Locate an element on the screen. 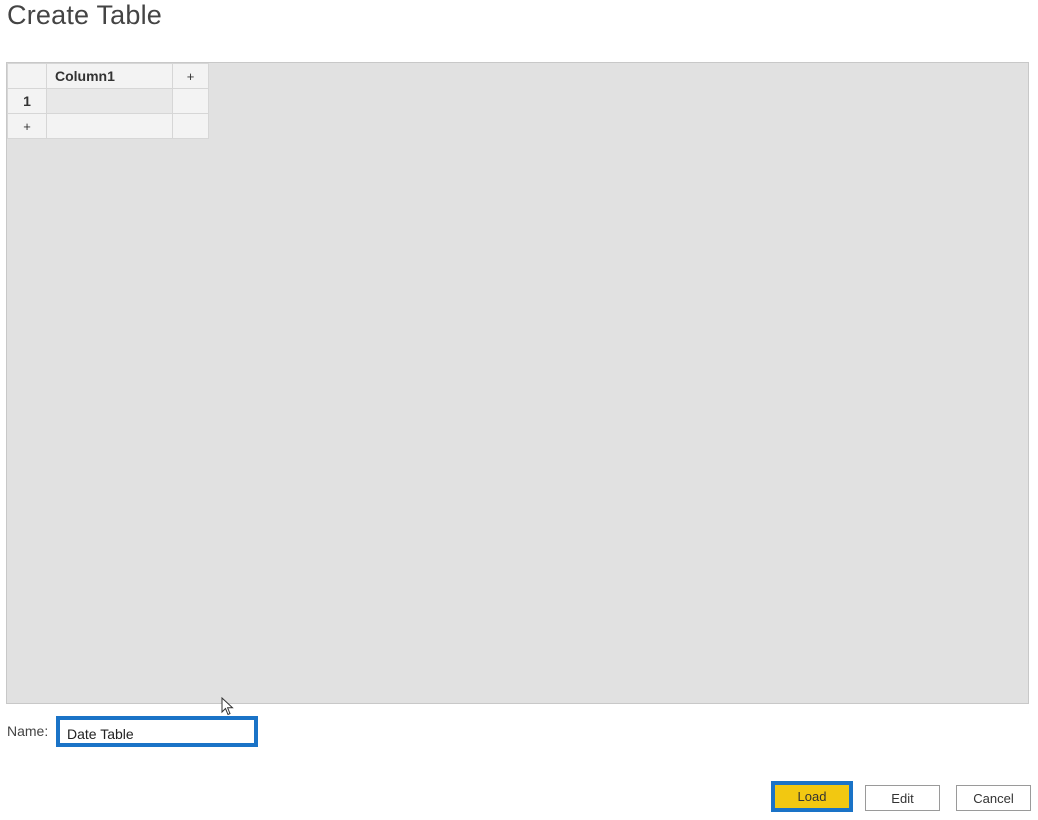 The height and width of the screenshot is (820, 1038). data-grid: Column1 + 1 + is located at coordinates (108, 101).